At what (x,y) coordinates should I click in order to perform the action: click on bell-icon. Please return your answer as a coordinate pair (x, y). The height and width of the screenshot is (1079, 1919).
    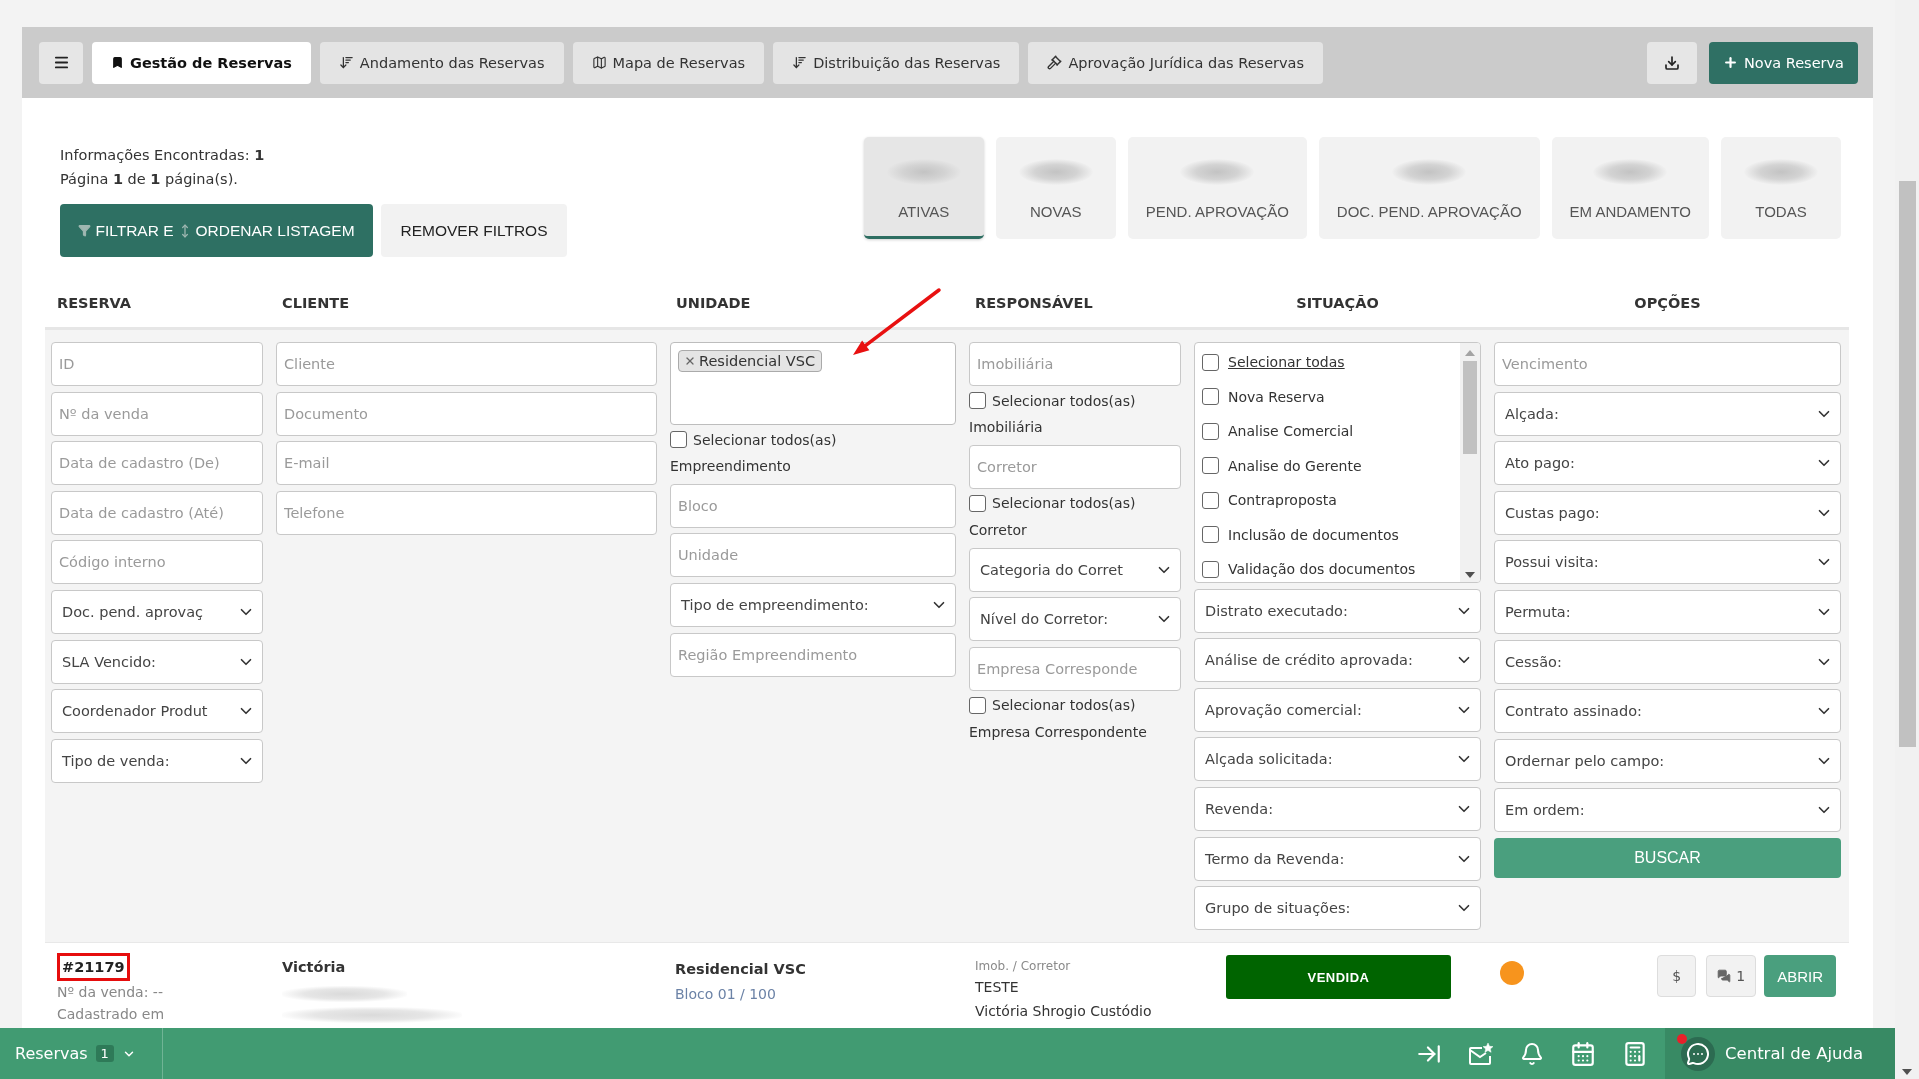
    Looking at the image, I should click on (1532, 1053).